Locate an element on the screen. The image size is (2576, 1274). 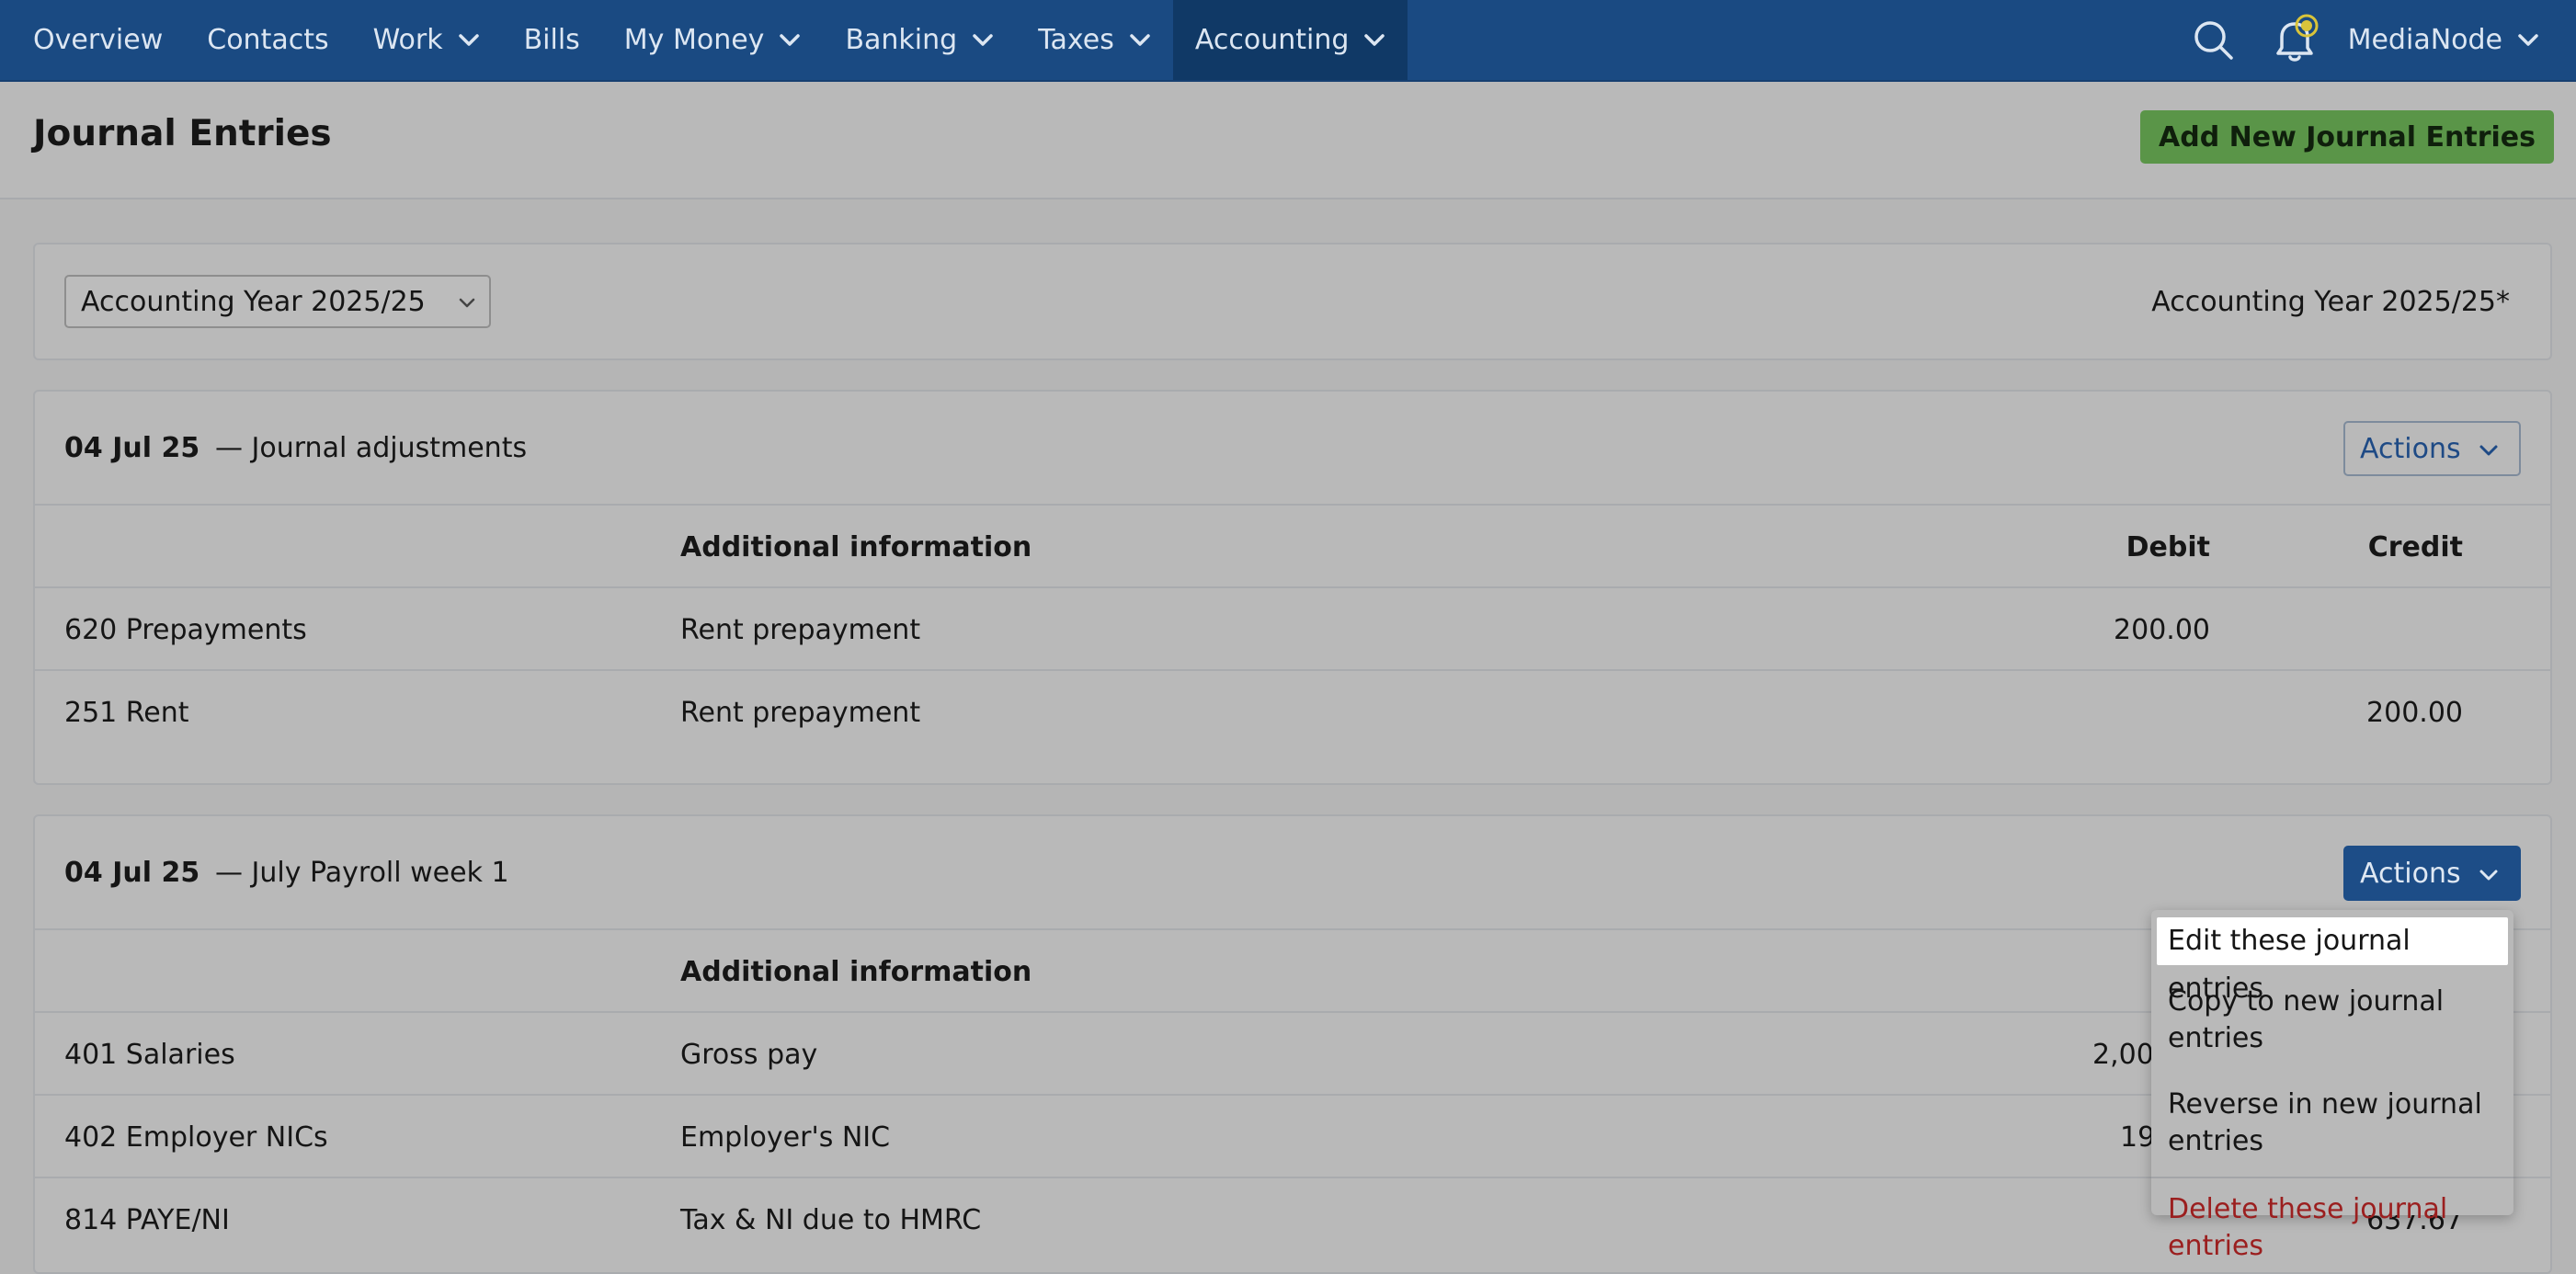
search-button is located at coordinates (2213, 40).